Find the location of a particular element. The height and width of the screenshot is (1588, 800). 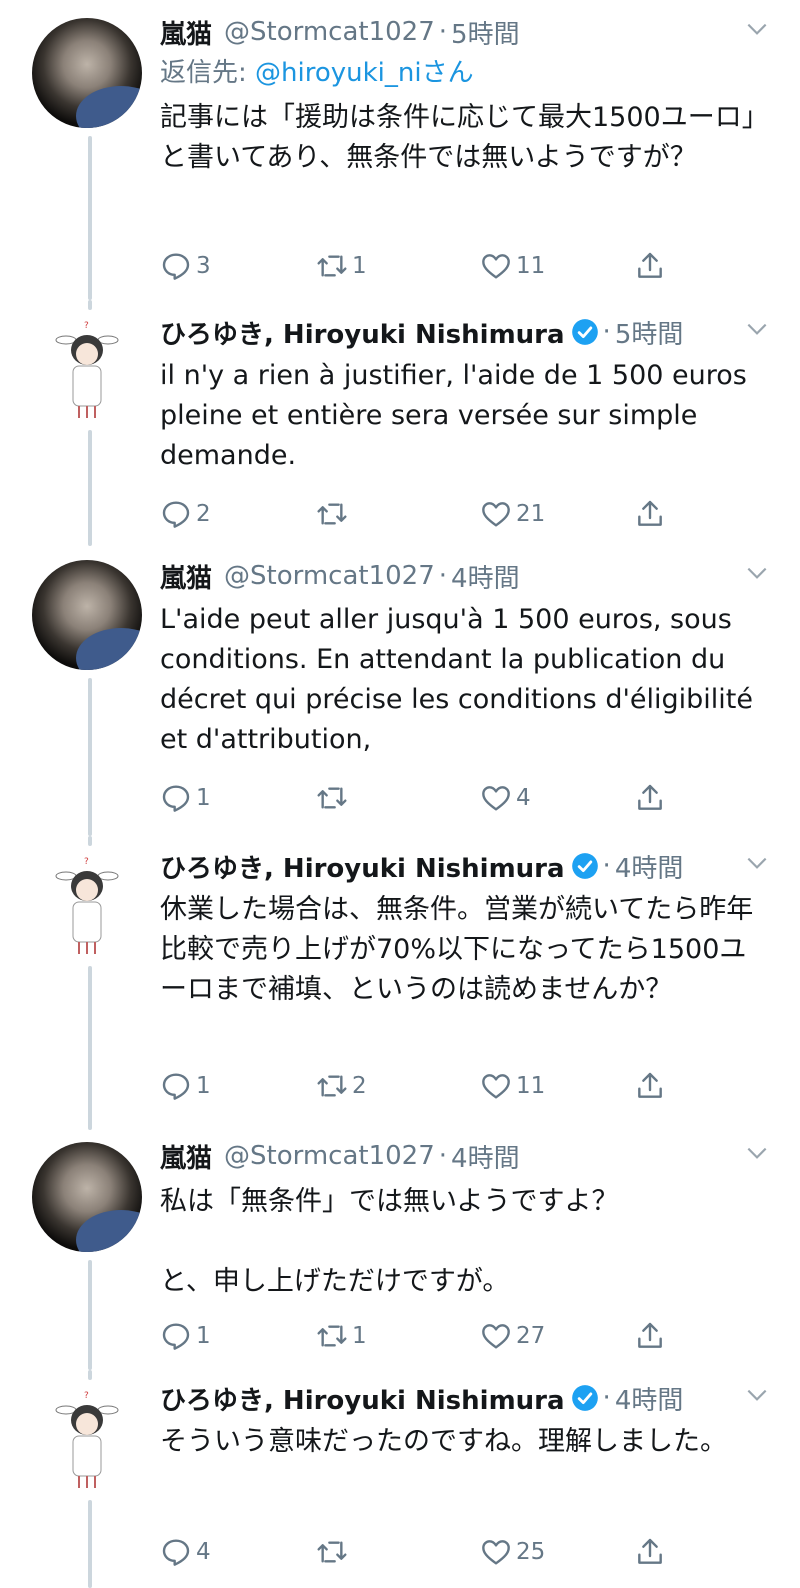

tweet-actions: 1 4 is located at coordinates (420, 798).